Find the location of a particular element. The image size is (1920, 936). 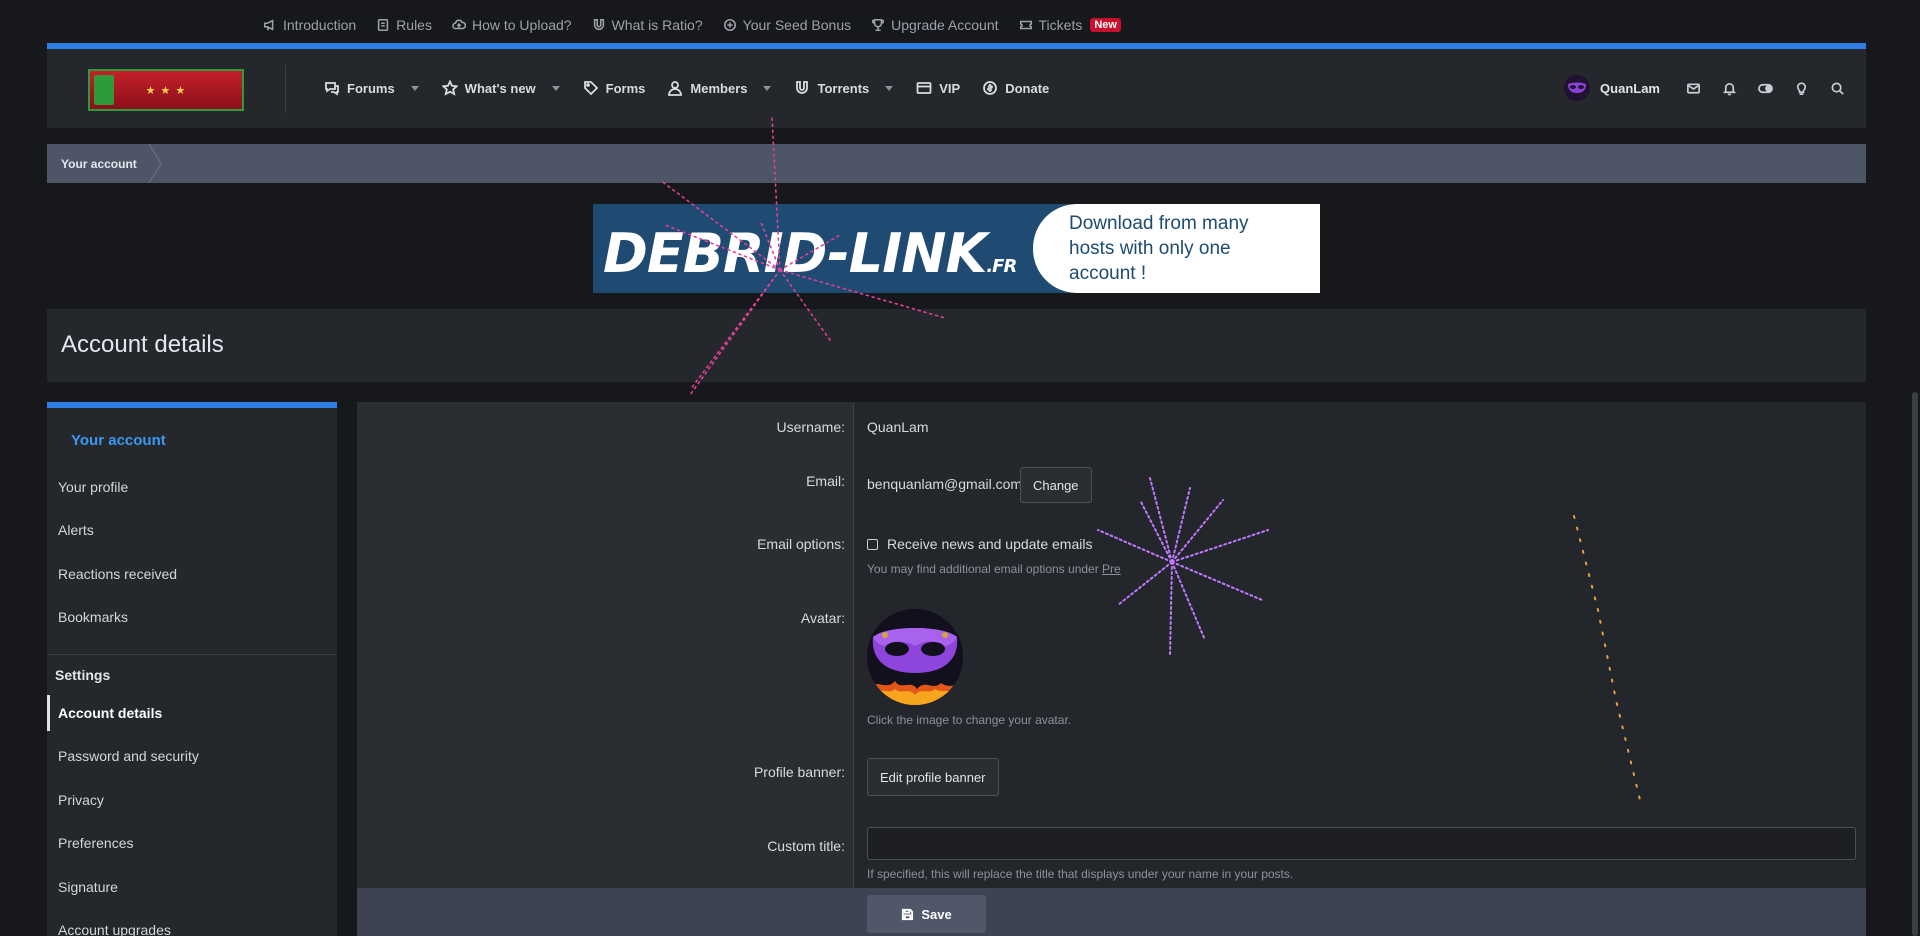

user-navigation: QuanLam is located at coordinates (1706, 88).